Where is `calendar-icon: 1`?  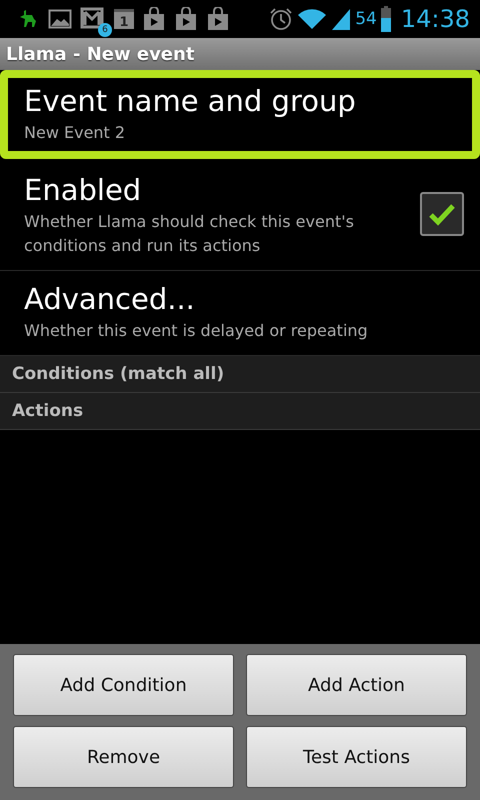 calendar-icon: 1 is located at coordinates (124, 19).